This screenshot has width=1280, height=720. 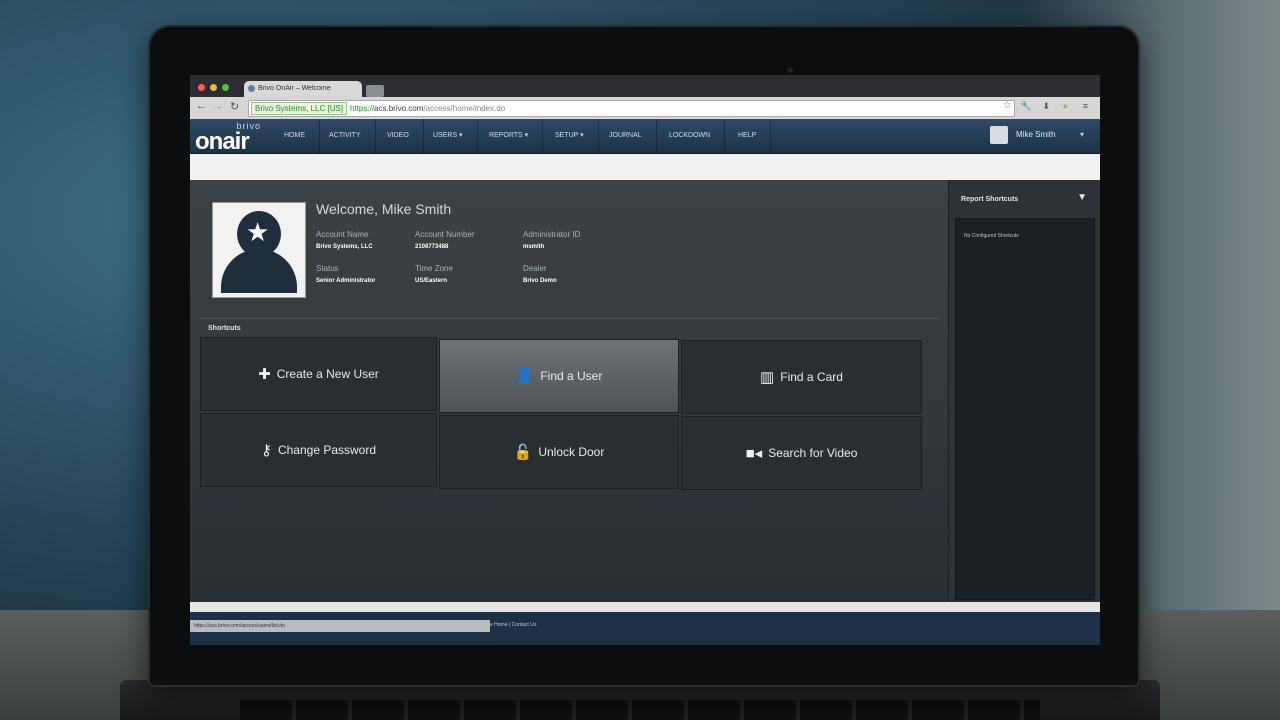 What do you see at coordinates (525, 376) in the screenshot?
I see `user-icon: 👤` at bounding box center [525, 376].